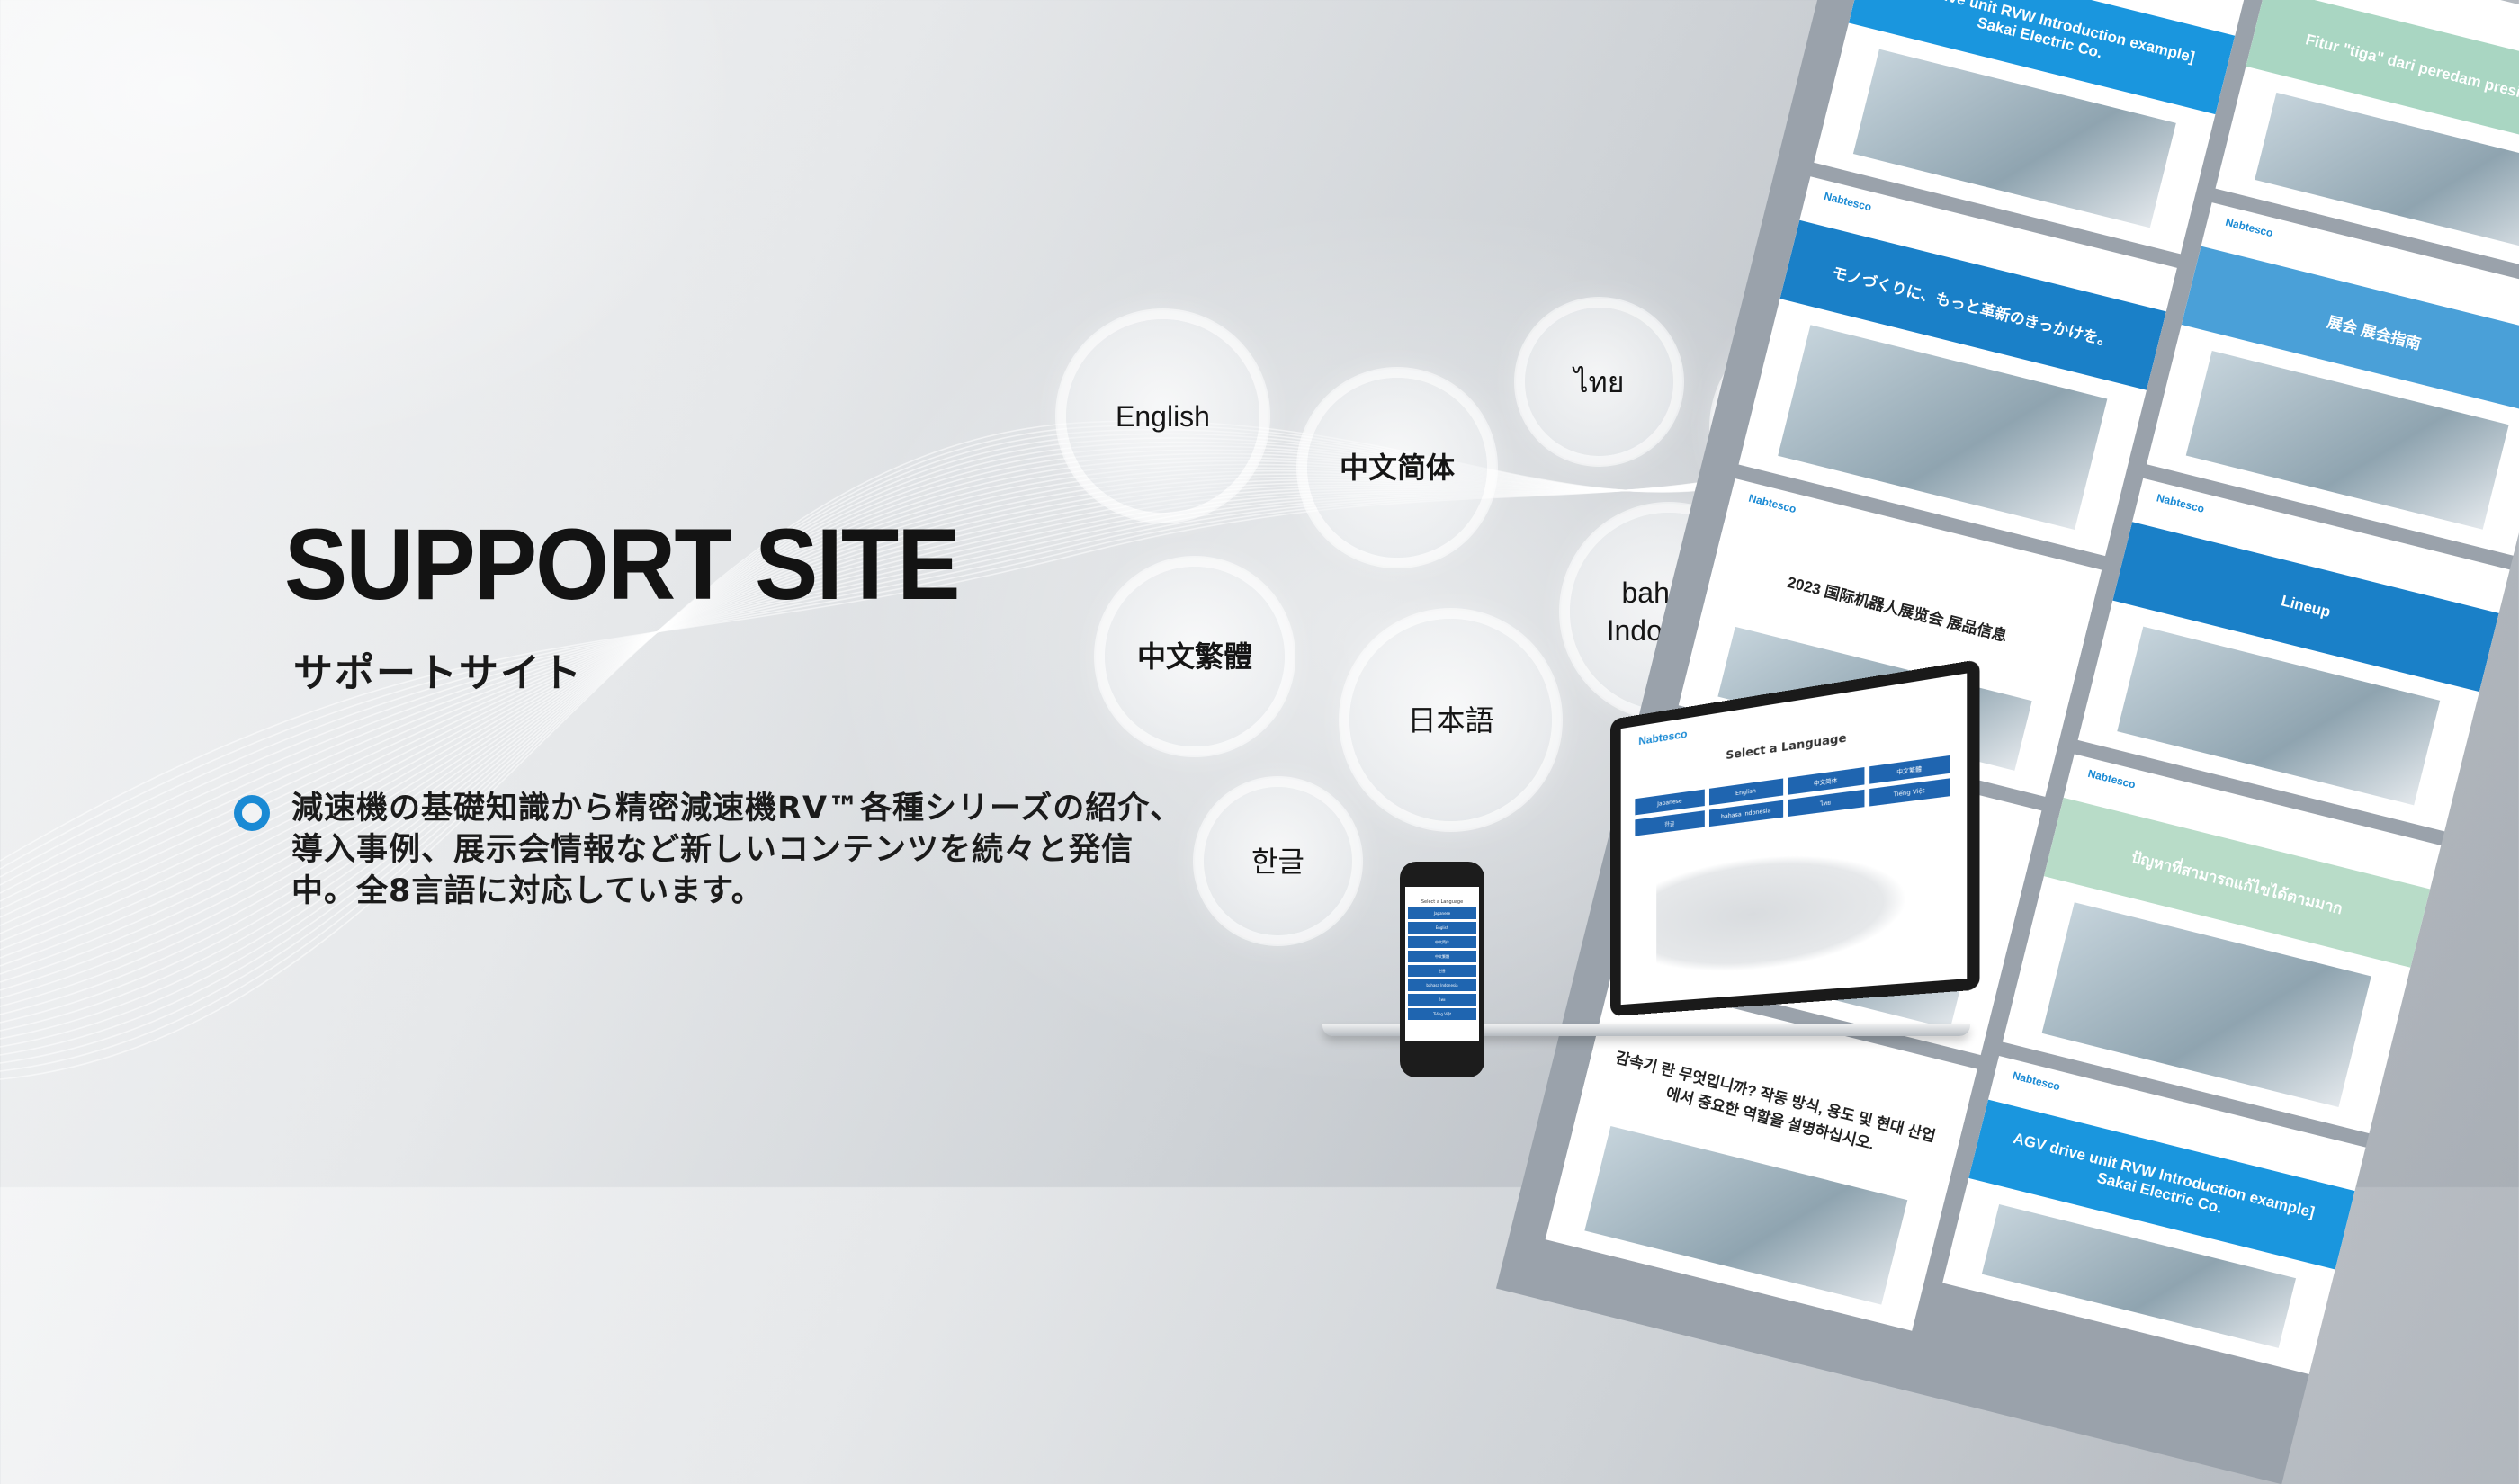 This screenshot has height=1484, width=2519. What do you see at coordinates (1442, 1000) in the screenshot?
I see `phone-language-button: ไทย` at bounding box center [1442, 1000].